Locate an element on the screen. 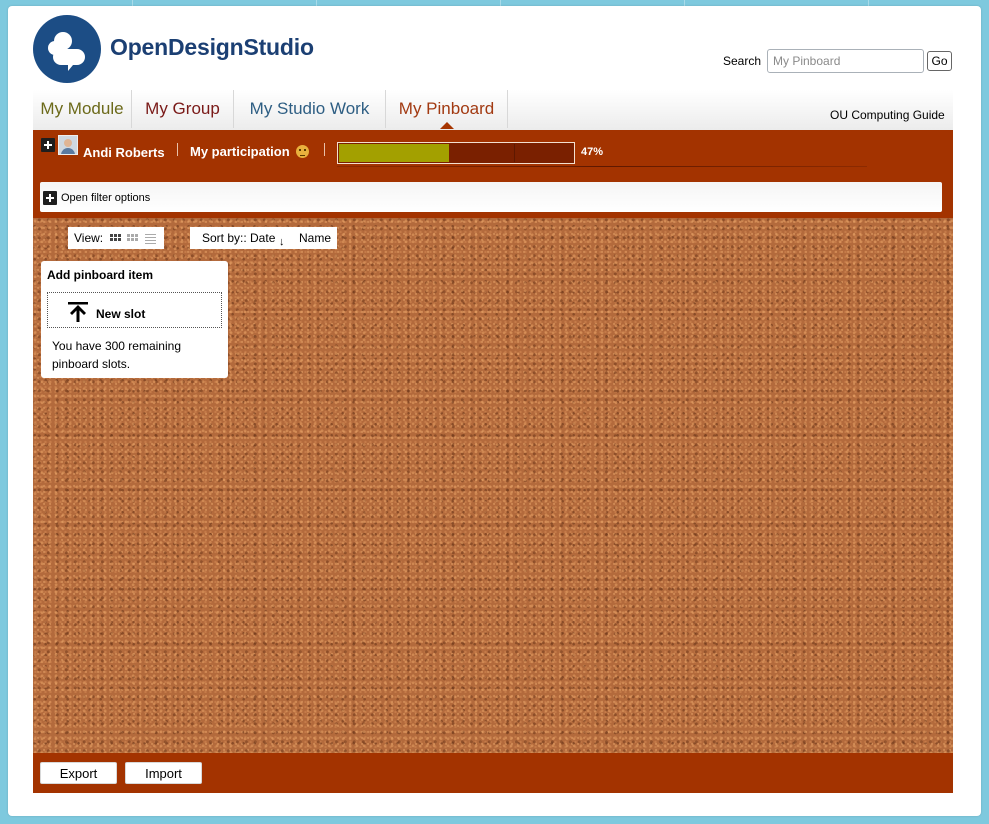 The width and height of the screenshot is (989, 824). open-filter-options-link: Open filter options is located at coordinates (105, 198).